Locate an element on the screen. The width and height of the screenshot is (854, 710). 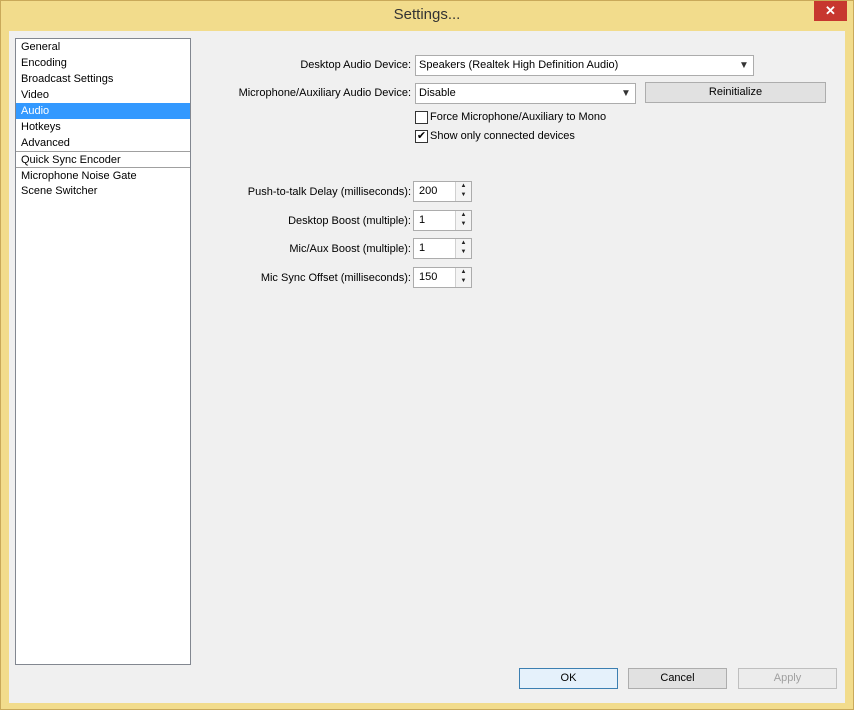
desktop-boost-value: 1 is located at coordinates (422, 220).